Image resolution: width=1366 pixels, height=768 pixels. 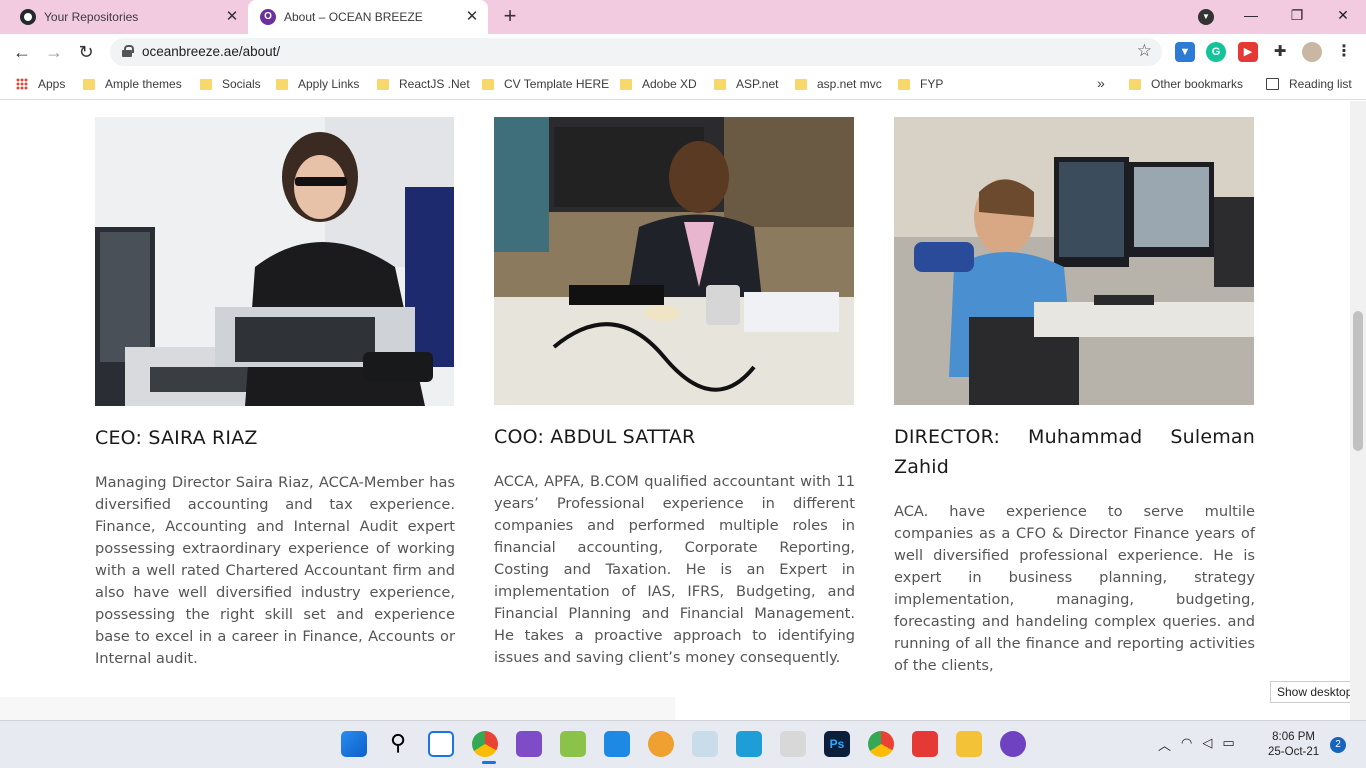 I want to click on other-bookmarks: Other bookmarks, so click(x=1186, y=84).